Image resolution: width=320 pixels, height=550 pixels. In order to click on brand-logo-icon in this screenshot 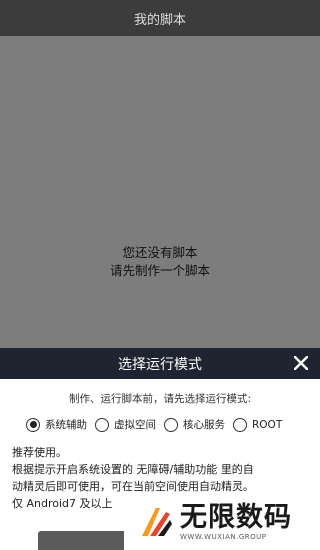, I will do `click(157, 522)`.